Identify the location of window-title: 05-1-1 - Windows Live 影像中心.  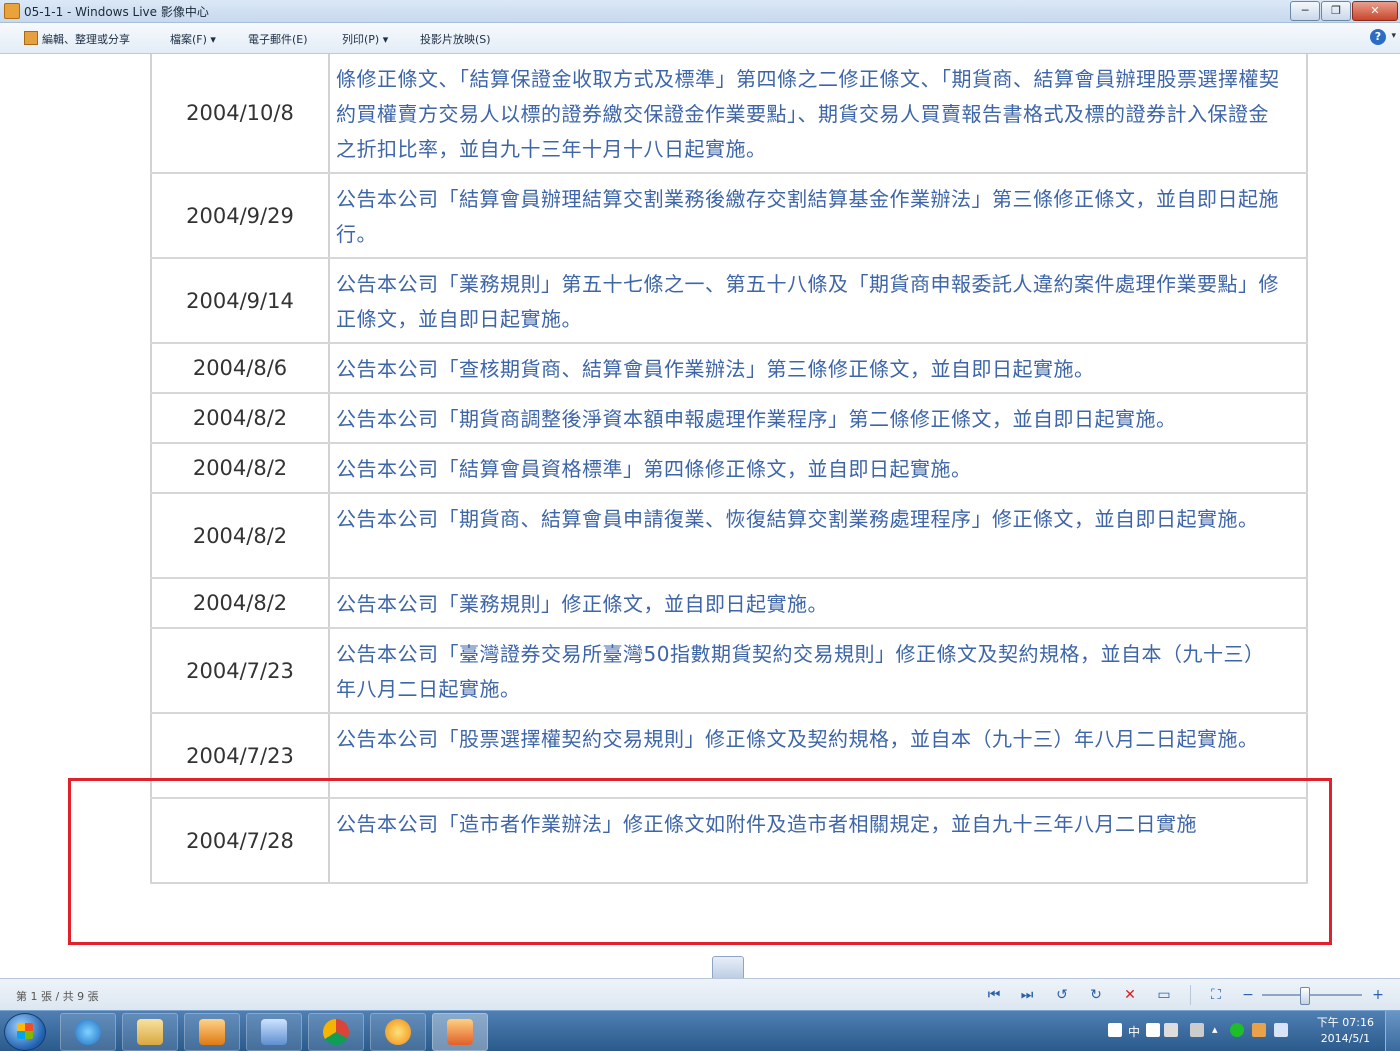
(116, 12).